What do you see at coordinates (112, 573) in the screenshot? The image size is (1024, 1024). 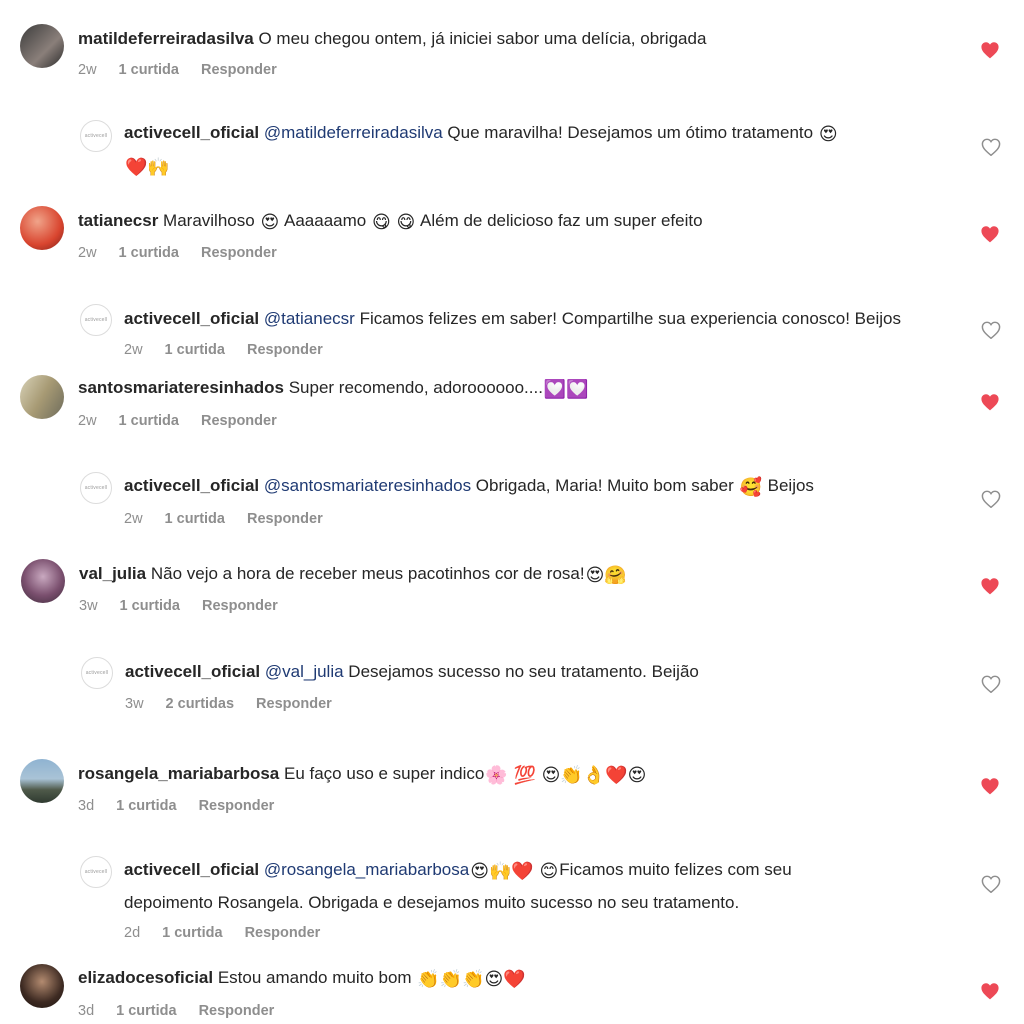 I see `username: val_julia` at bounding box center [112, 573].